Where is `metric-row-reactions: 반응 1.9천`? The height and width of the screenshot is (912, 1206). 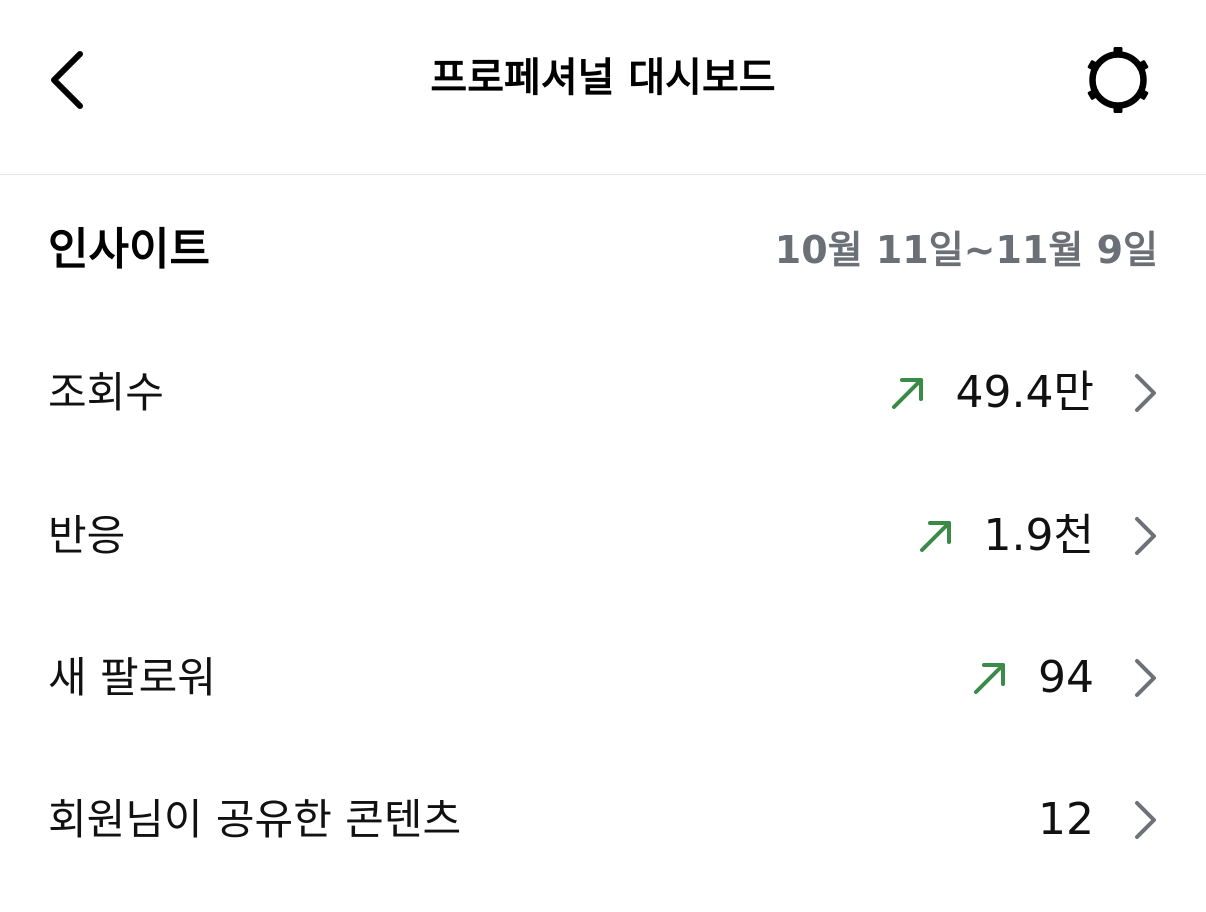 metric-row-reactions: 반응 1.9천 is located at coordinates (603, 536).